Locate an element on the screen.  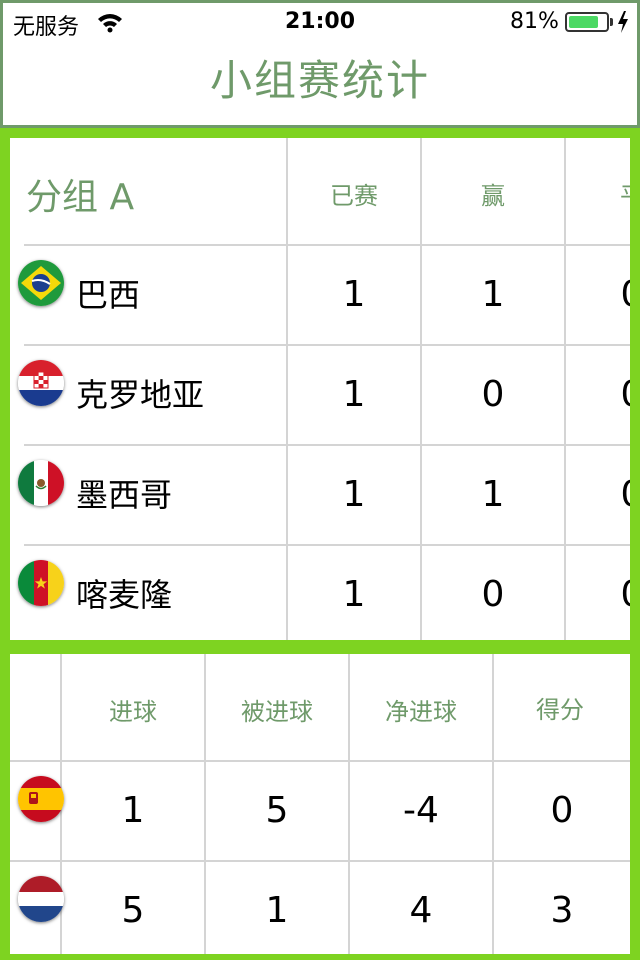
netherlands-flag-icon is located at coordinates (41, 899).